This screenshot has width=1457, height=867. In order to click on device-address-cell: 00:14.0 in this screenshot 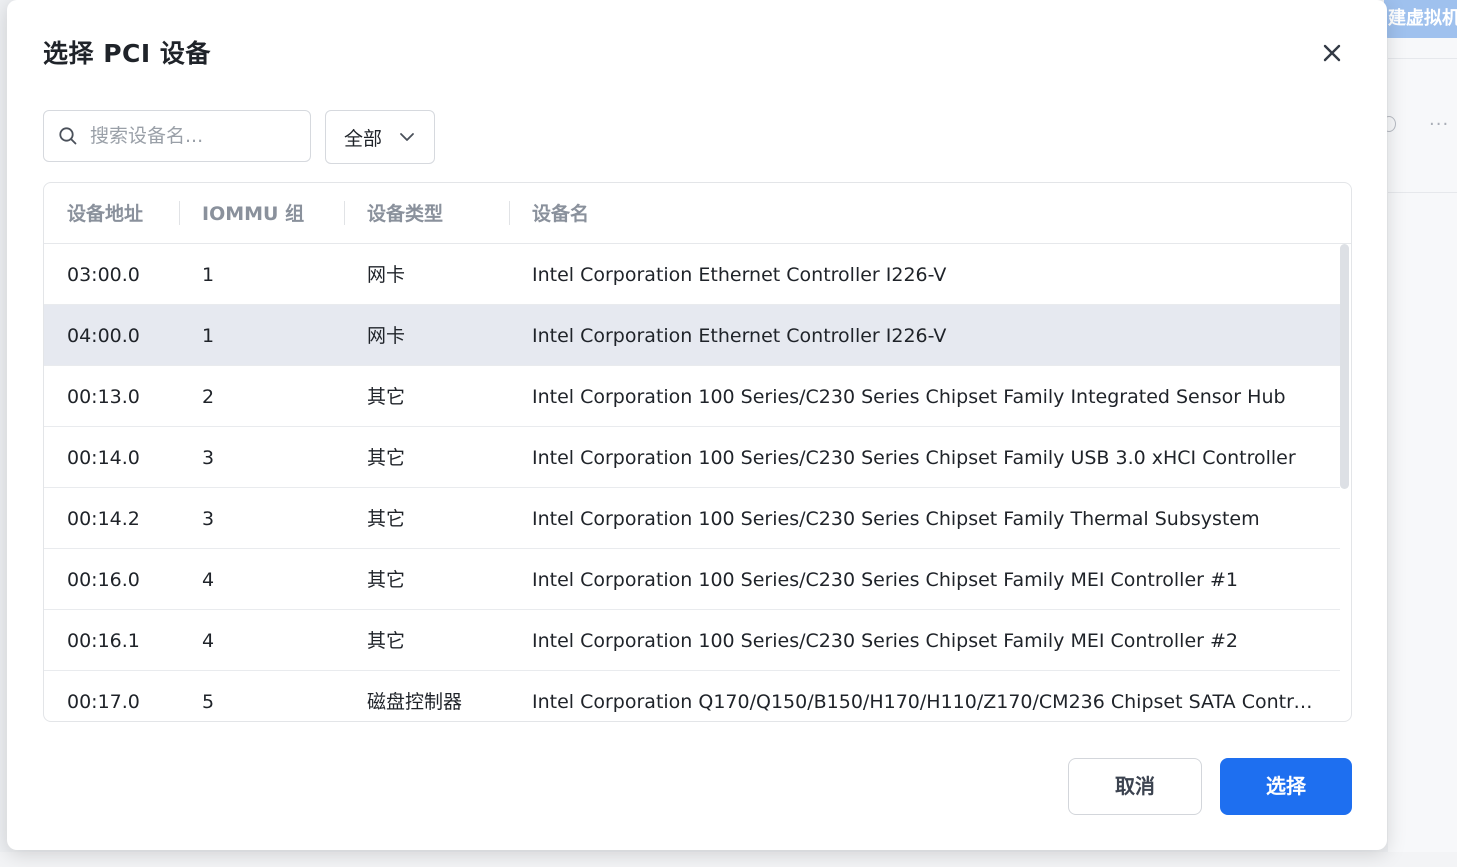, I will do `click(103, 458)`.